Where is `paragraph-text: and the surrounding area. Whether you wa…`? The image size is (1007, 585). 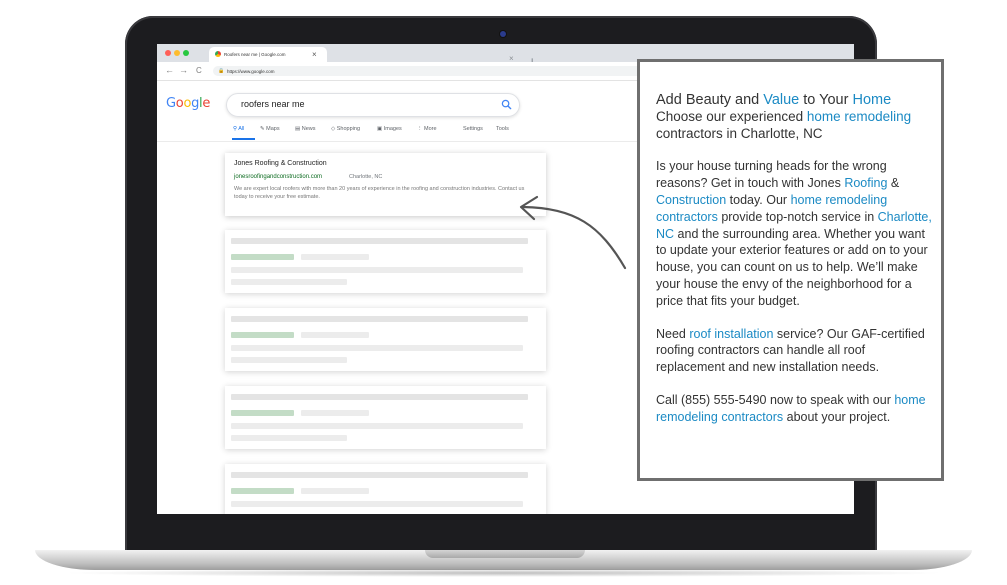
paragraph-text: and the surrounding area. Whether you wa… is located at coordinates (792, 267).